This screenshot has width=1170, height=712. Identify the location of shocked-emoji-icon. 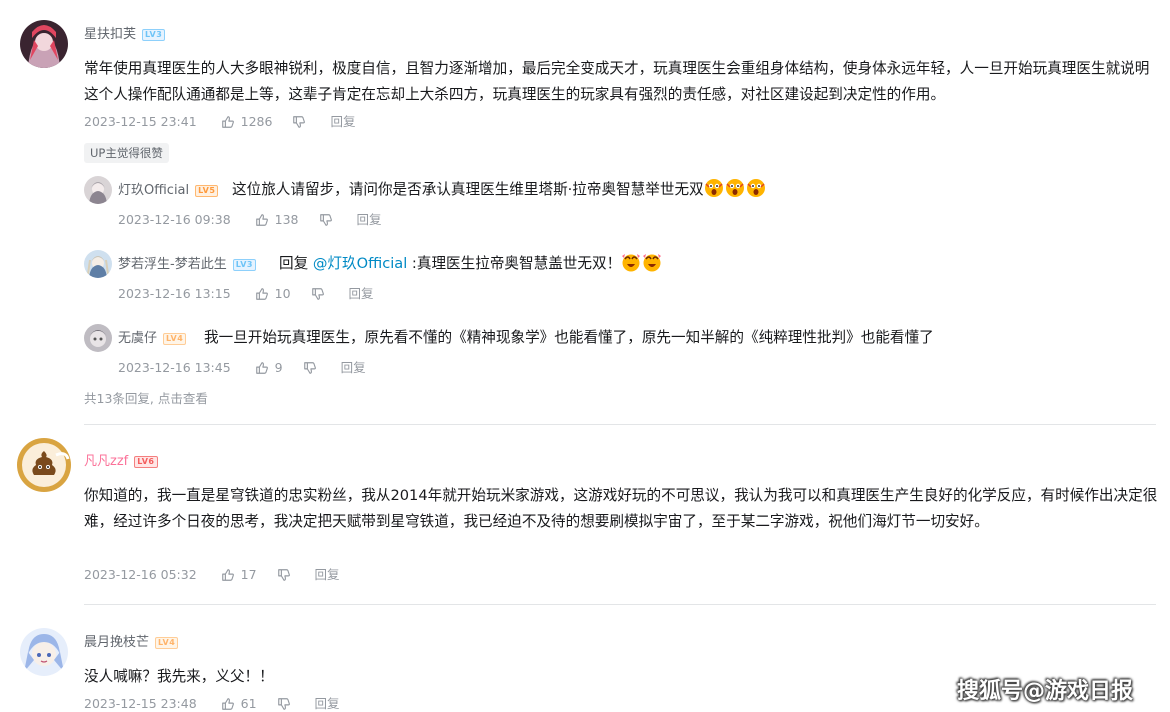
(735, 188).